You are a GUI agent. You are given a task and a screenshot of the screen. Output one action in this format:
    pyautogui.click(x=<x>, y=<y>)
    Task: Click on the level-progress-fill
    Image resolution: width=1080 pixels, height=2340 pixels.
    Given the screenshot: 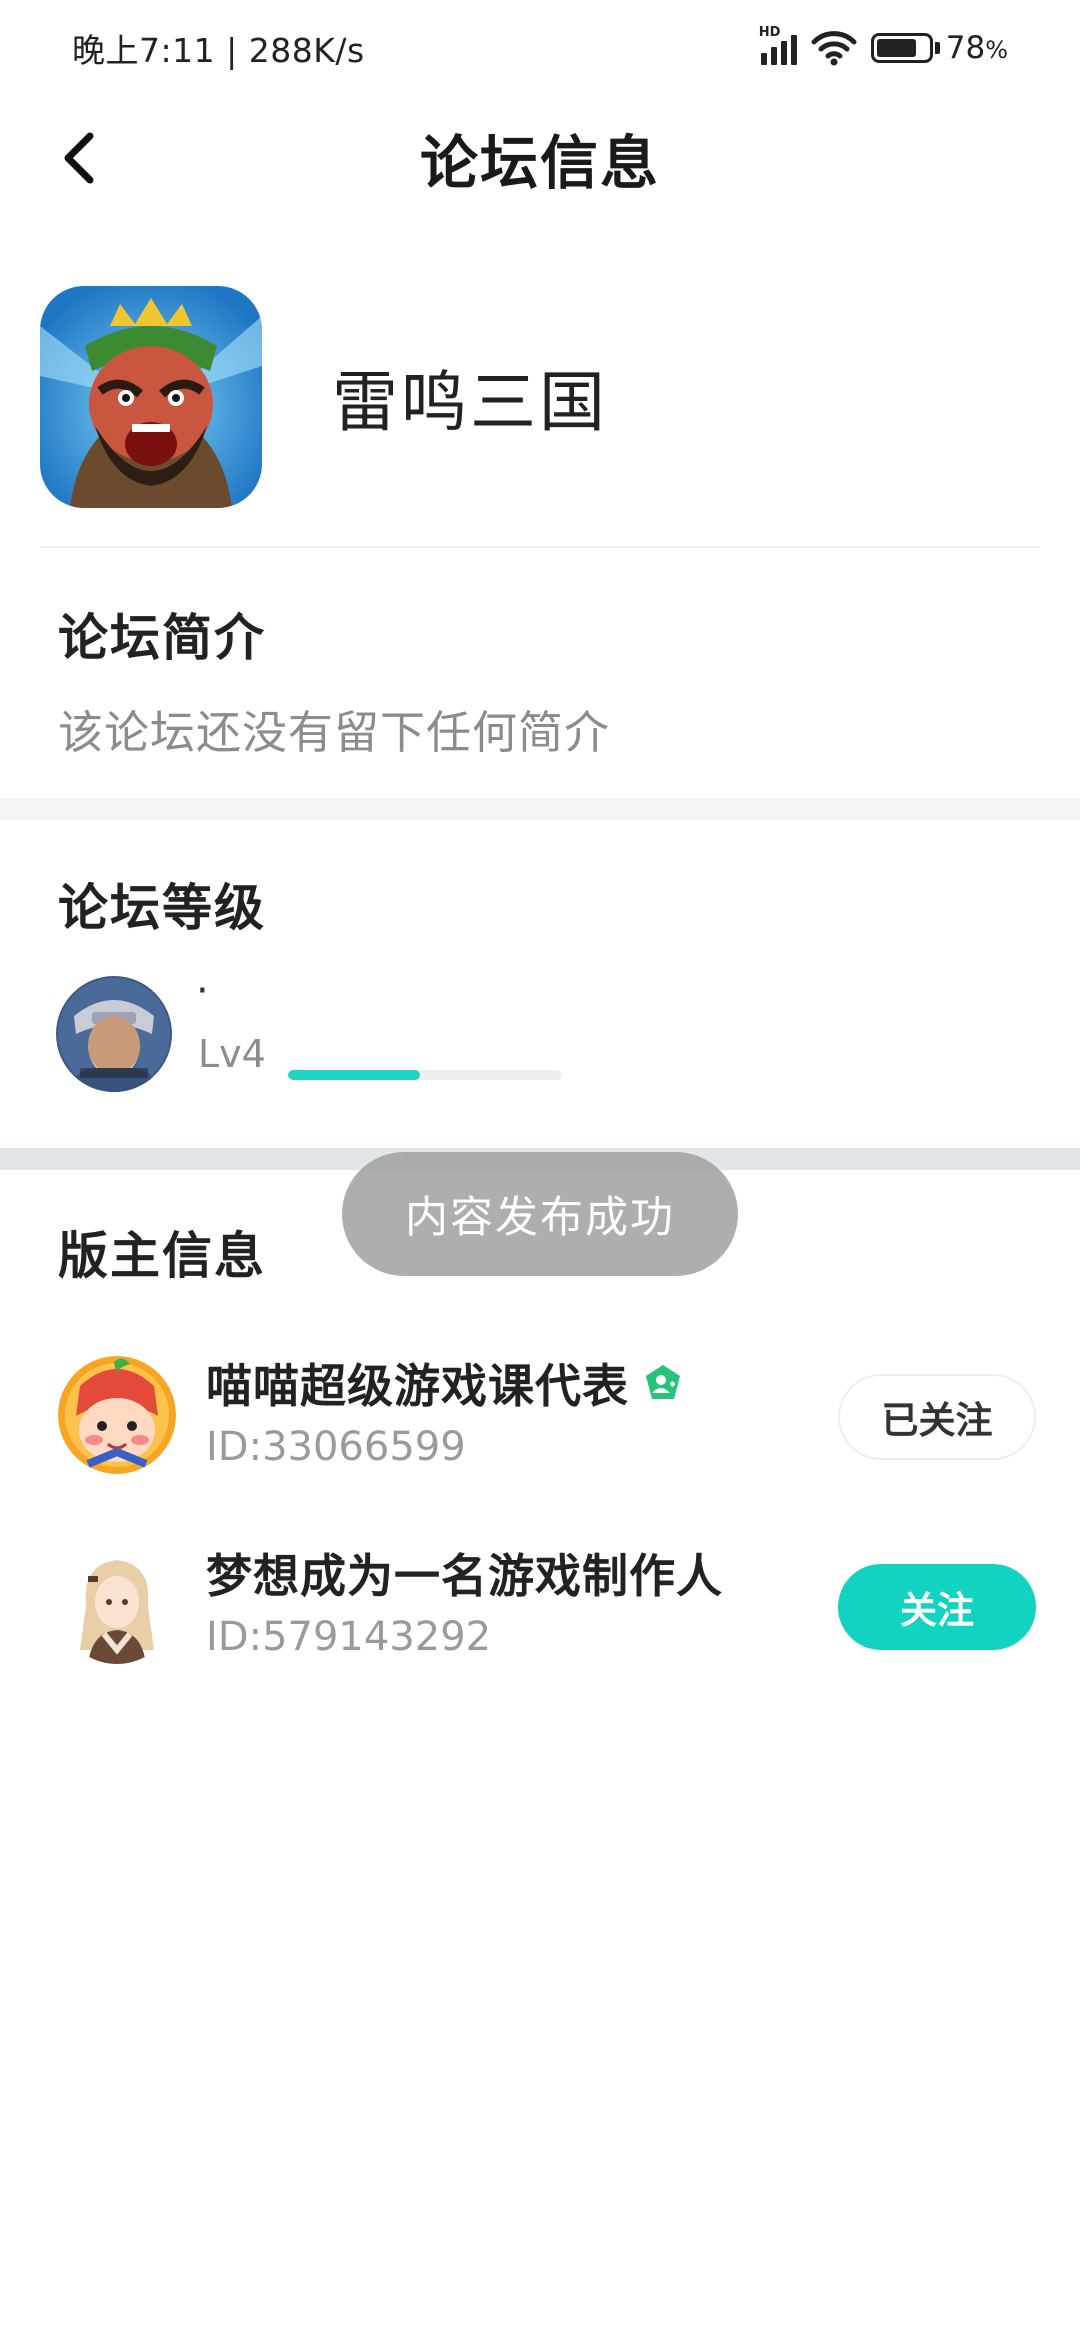 What is the action you would take?
    pyautogui.click(x=354, y=1075)
    